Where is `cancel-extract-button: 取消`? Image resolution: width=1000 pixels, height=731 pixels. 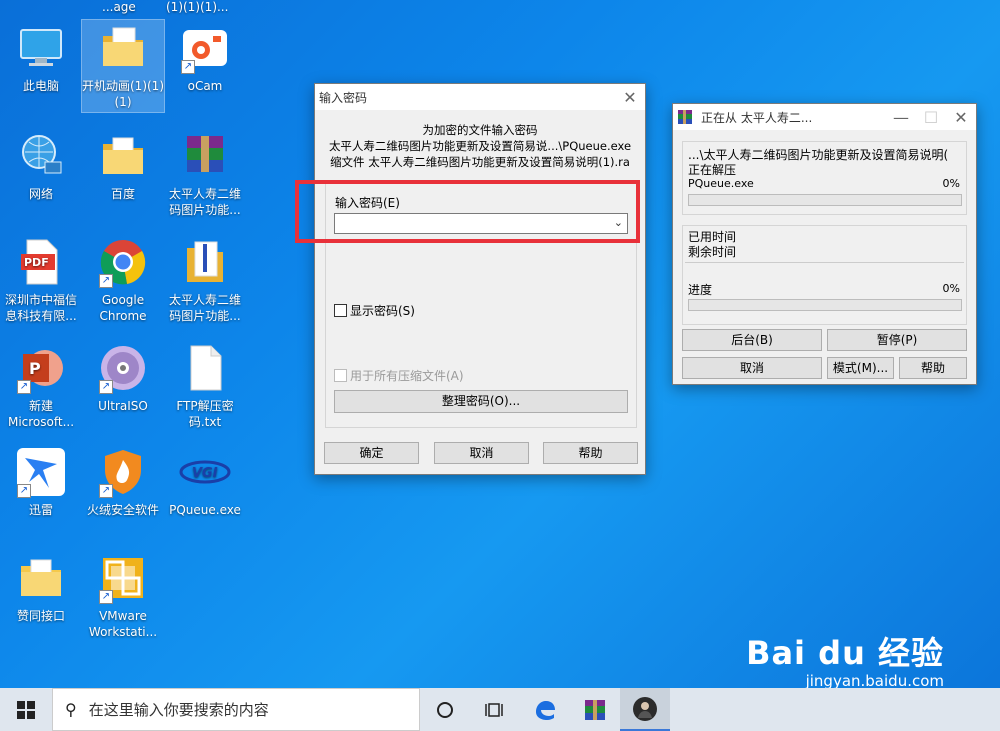
cancel-extract-button: 取消 is located at coordinates (752, 368).